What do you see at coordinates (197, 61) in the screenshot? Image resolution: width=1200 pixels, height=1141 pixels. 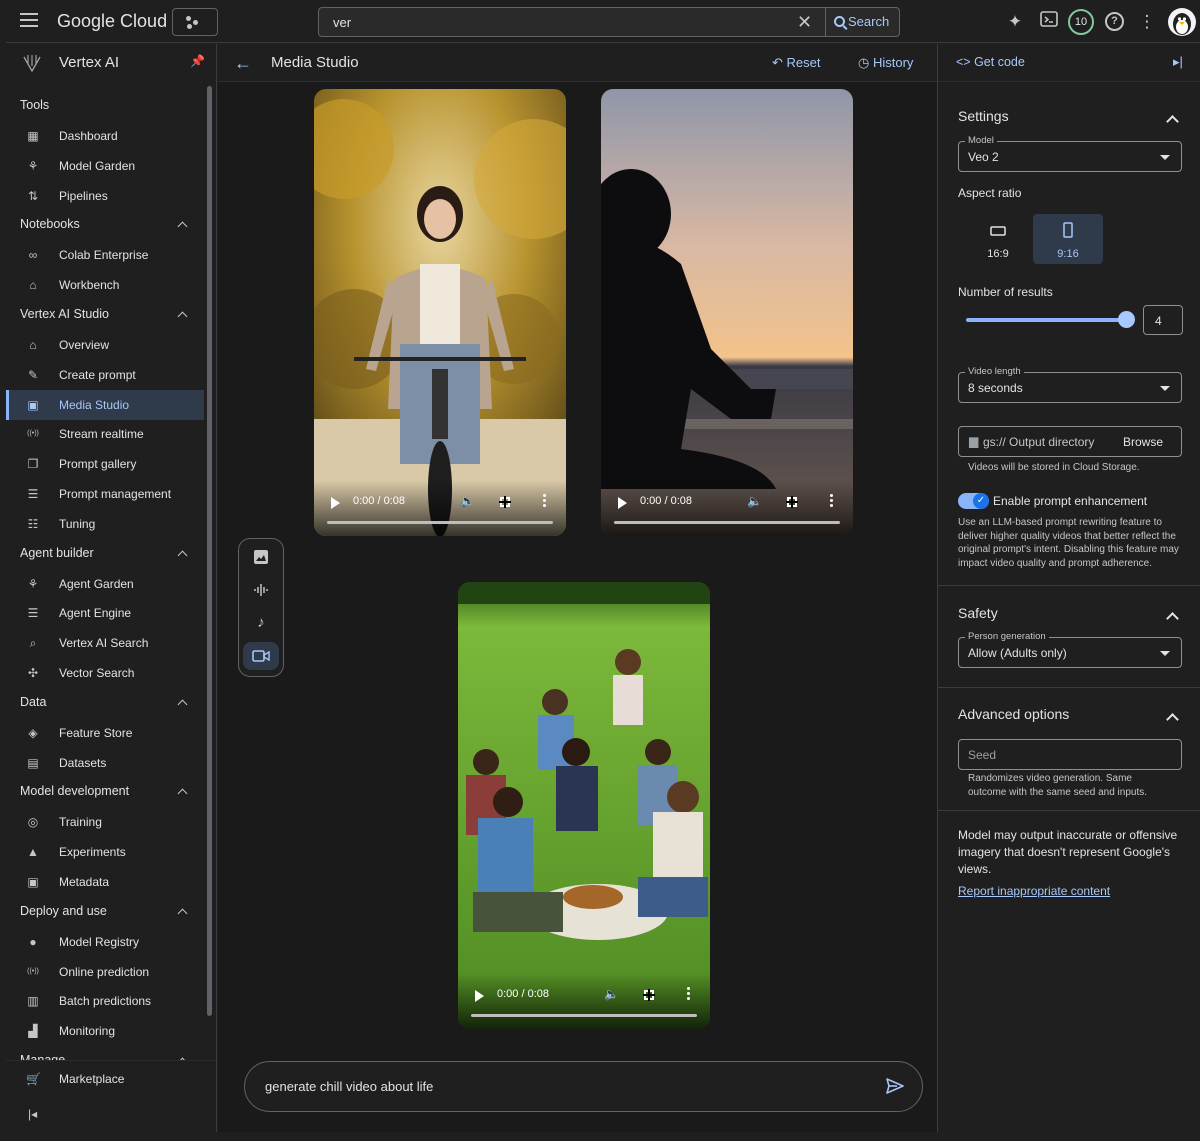 I see `pin-icon: 📌` at bounding box center [197, 61].